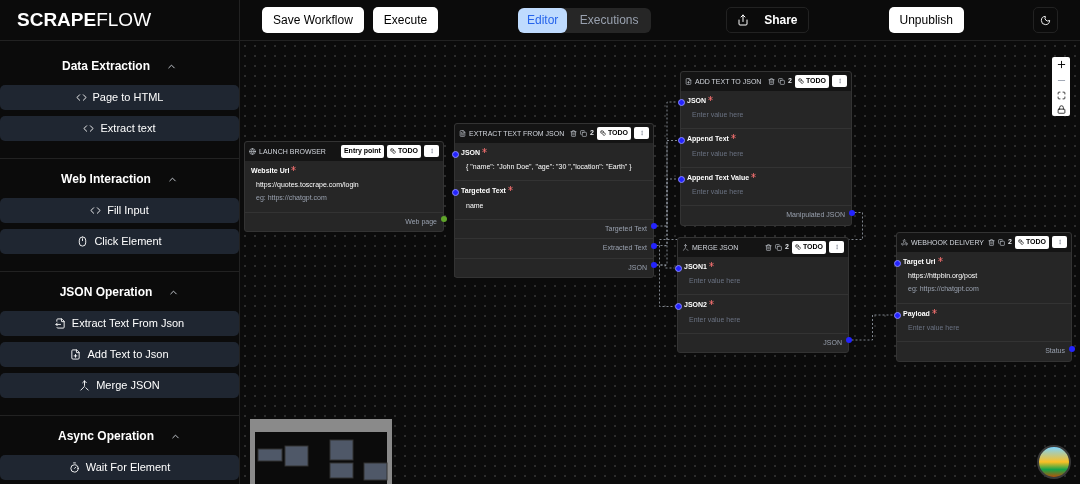 The width and height of the screenshot is (1080, 484). Describe the element at coordinates (743, 20) in the screenshot. I see `share-icon` at that location.